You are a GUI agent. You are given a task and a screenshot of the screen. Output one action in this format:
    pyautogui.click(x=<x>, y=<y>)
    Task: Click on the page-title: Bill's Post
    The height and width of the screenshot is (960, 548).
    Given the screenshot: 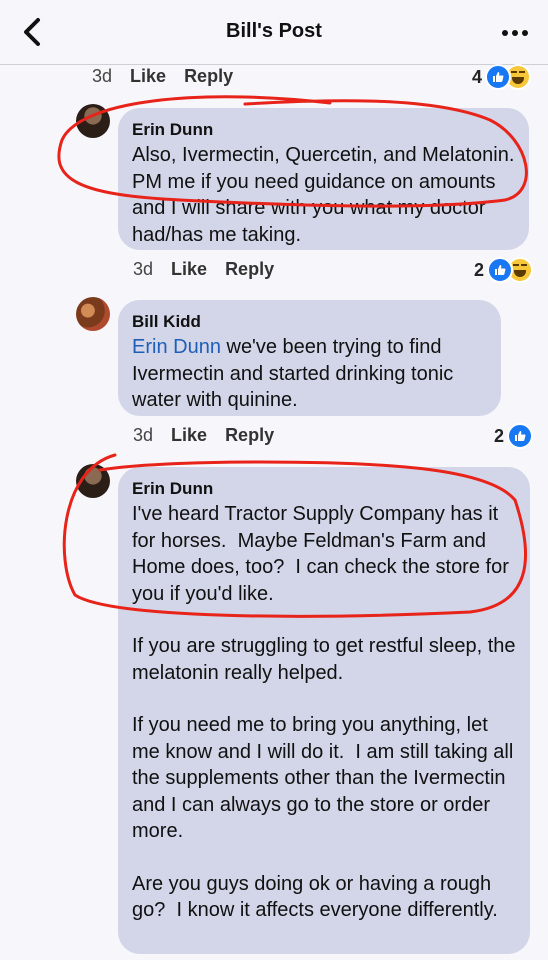 What is the action you would take?
    pyautogui.click(x=274, y=31)
    